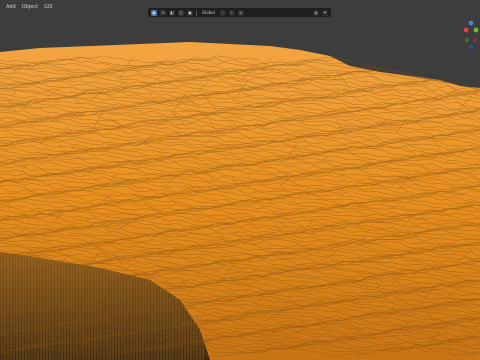  What do you see at coordinates (190, 12) in the screenshot?
I see `xray-icon: ▣` at bounding box center [190, 12].